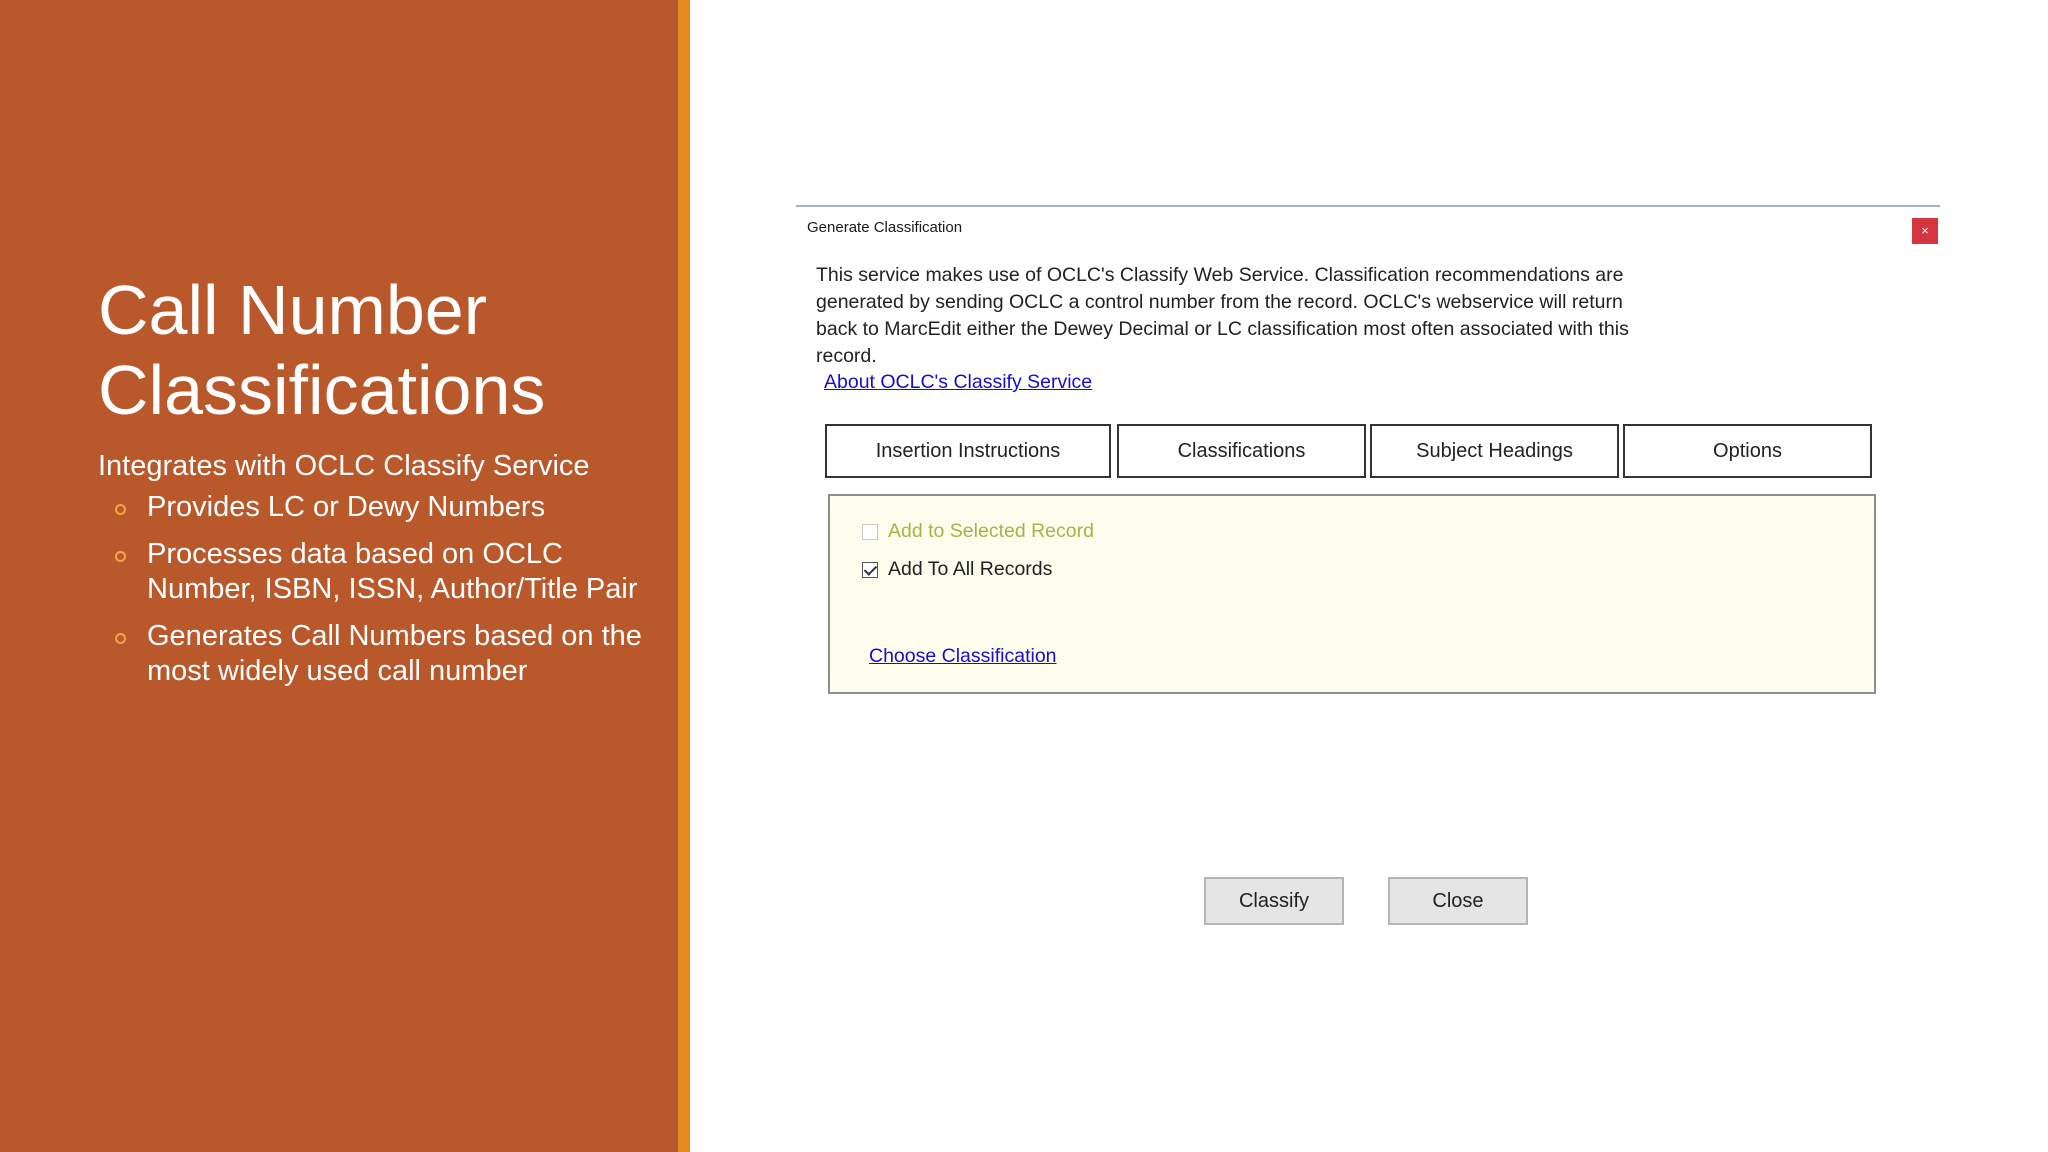 This screenshot has width=2048, height=1152. Describe the element at coordinates (870, 569) in the screenshot. I see `add-all-records-checkbox` at that location.